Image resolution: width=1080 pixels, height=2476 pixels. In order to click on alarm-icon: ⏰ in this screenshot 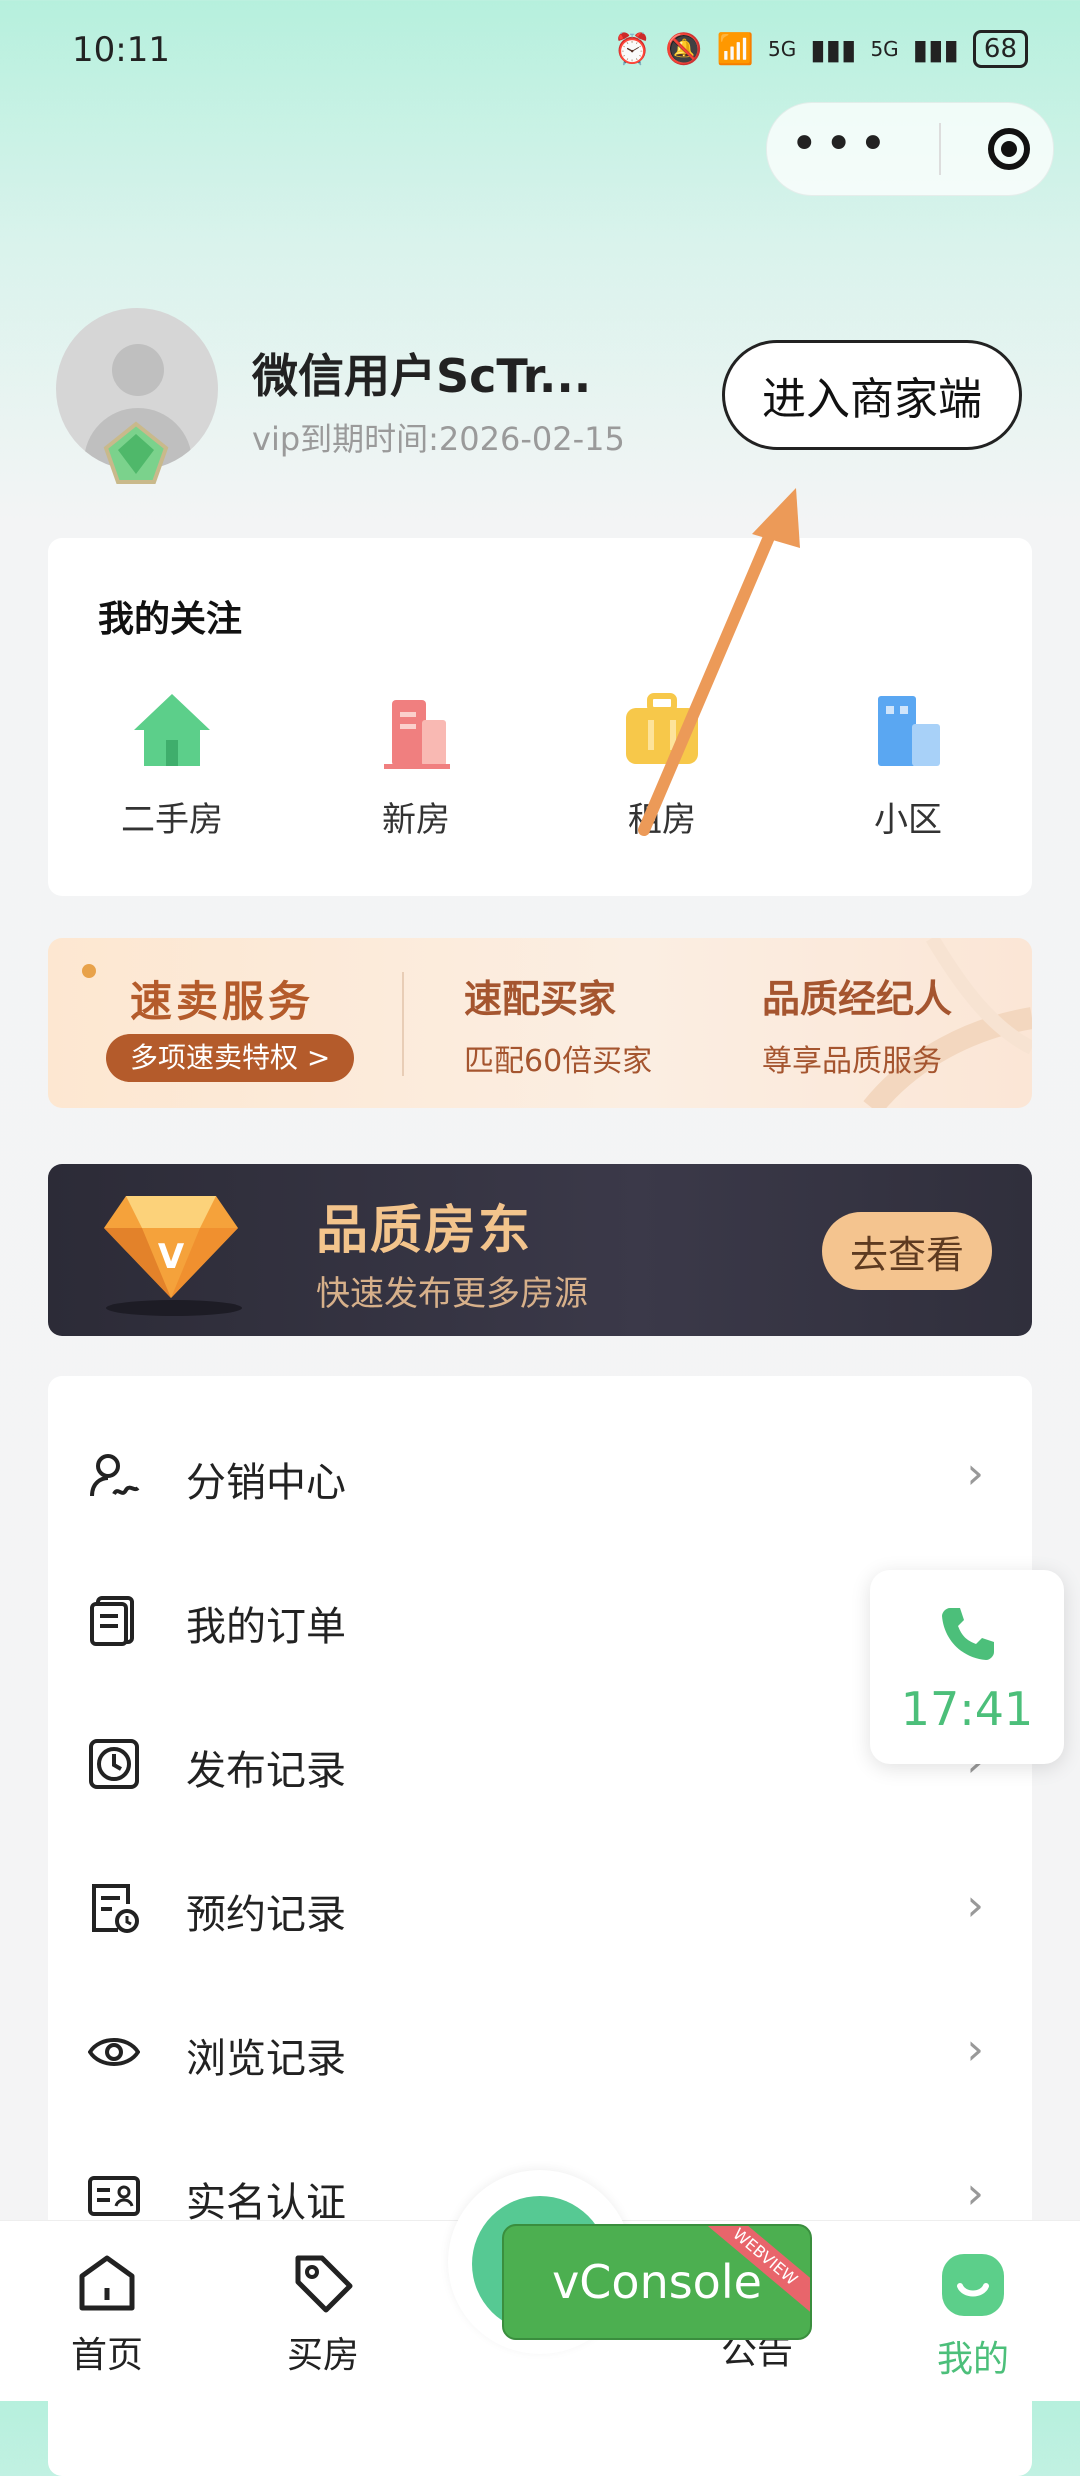, I will do `click(632, 49)`.